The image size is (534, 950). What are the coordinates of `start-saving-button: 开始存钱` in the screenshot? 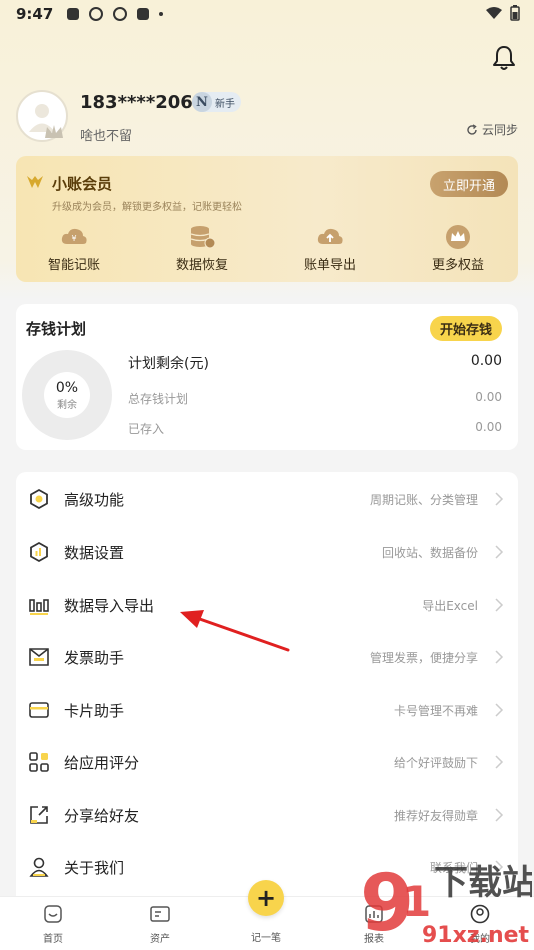 It's located at (466, 328).